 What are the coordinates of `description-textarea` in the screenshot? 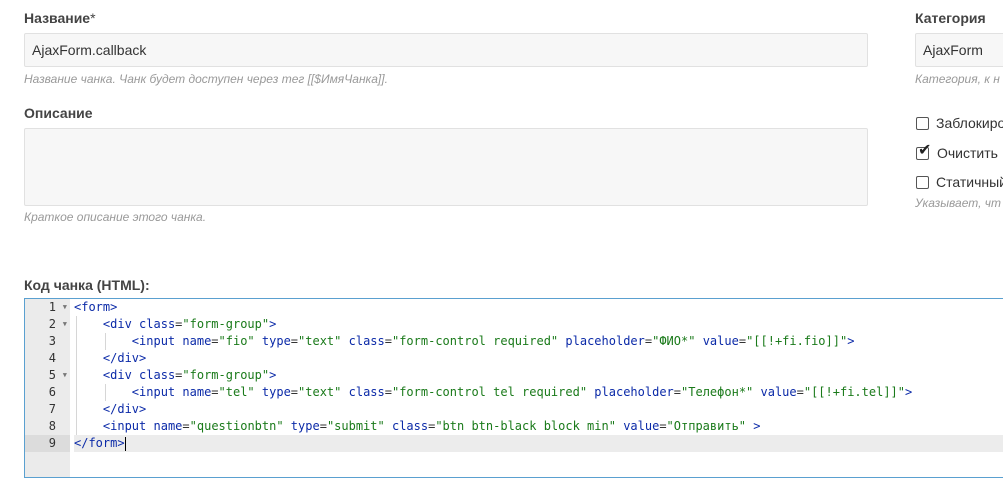 It's located at (446, 167).